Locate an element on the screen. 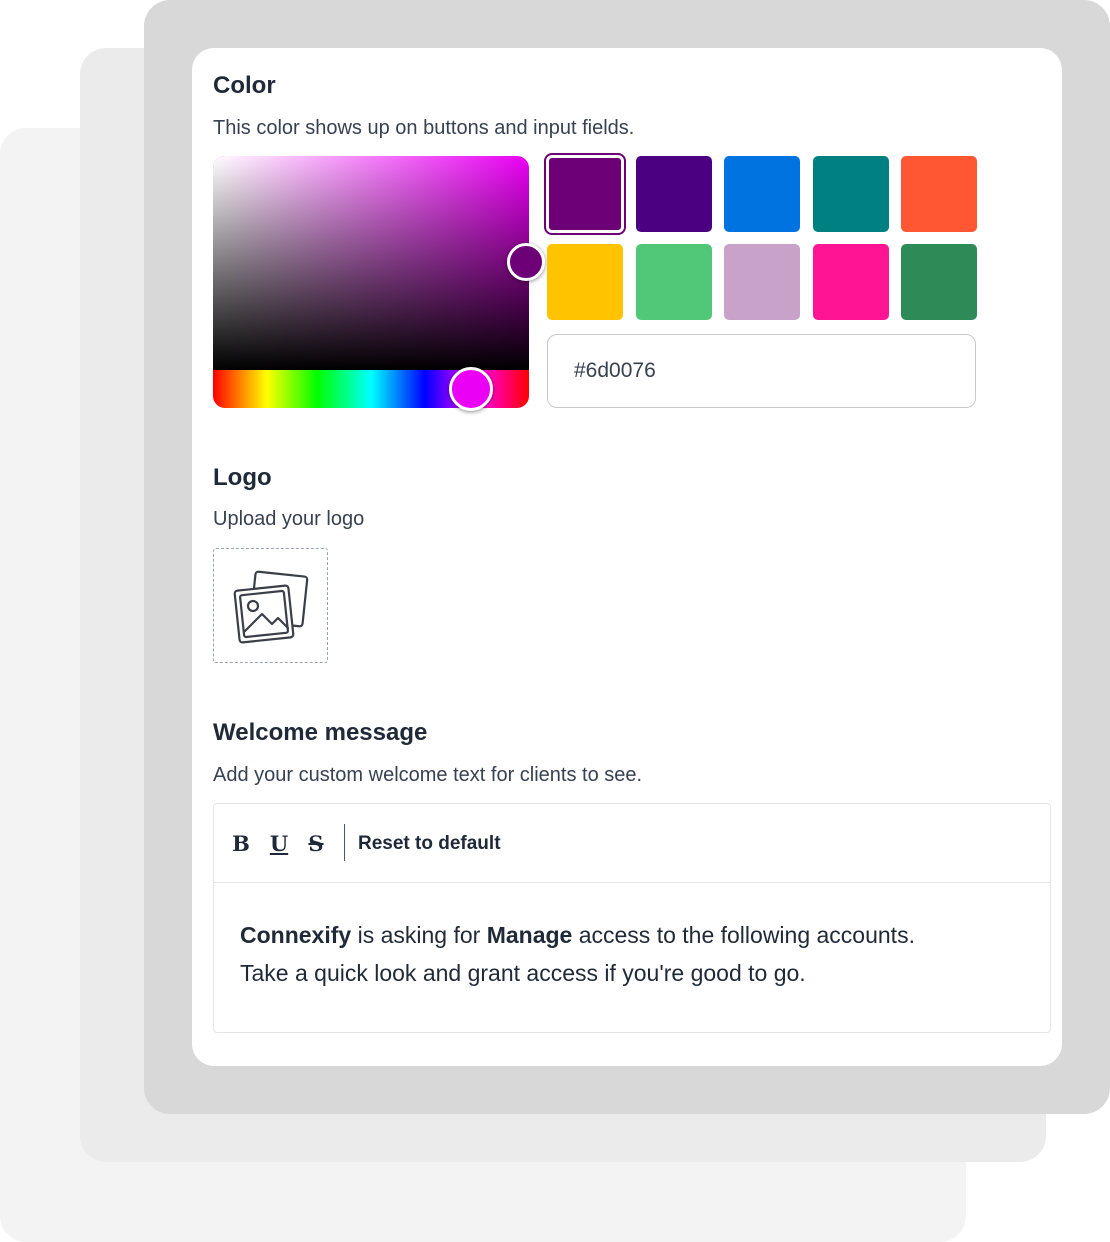 The height and width of the screenshot is (1242, 1110). message-part-2: access to the following accounts. is located at coordinates (743, 935).